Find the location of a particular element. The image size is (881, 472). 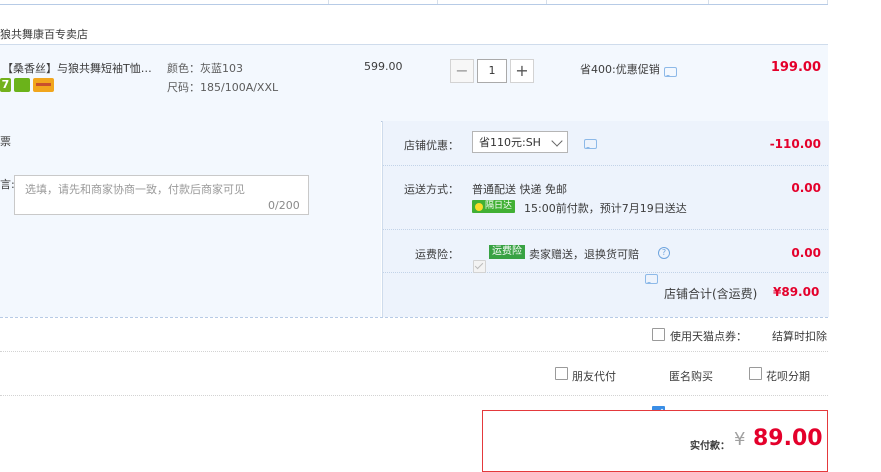

shipping-amount: 0.00 is located at coordinates (806, 188).